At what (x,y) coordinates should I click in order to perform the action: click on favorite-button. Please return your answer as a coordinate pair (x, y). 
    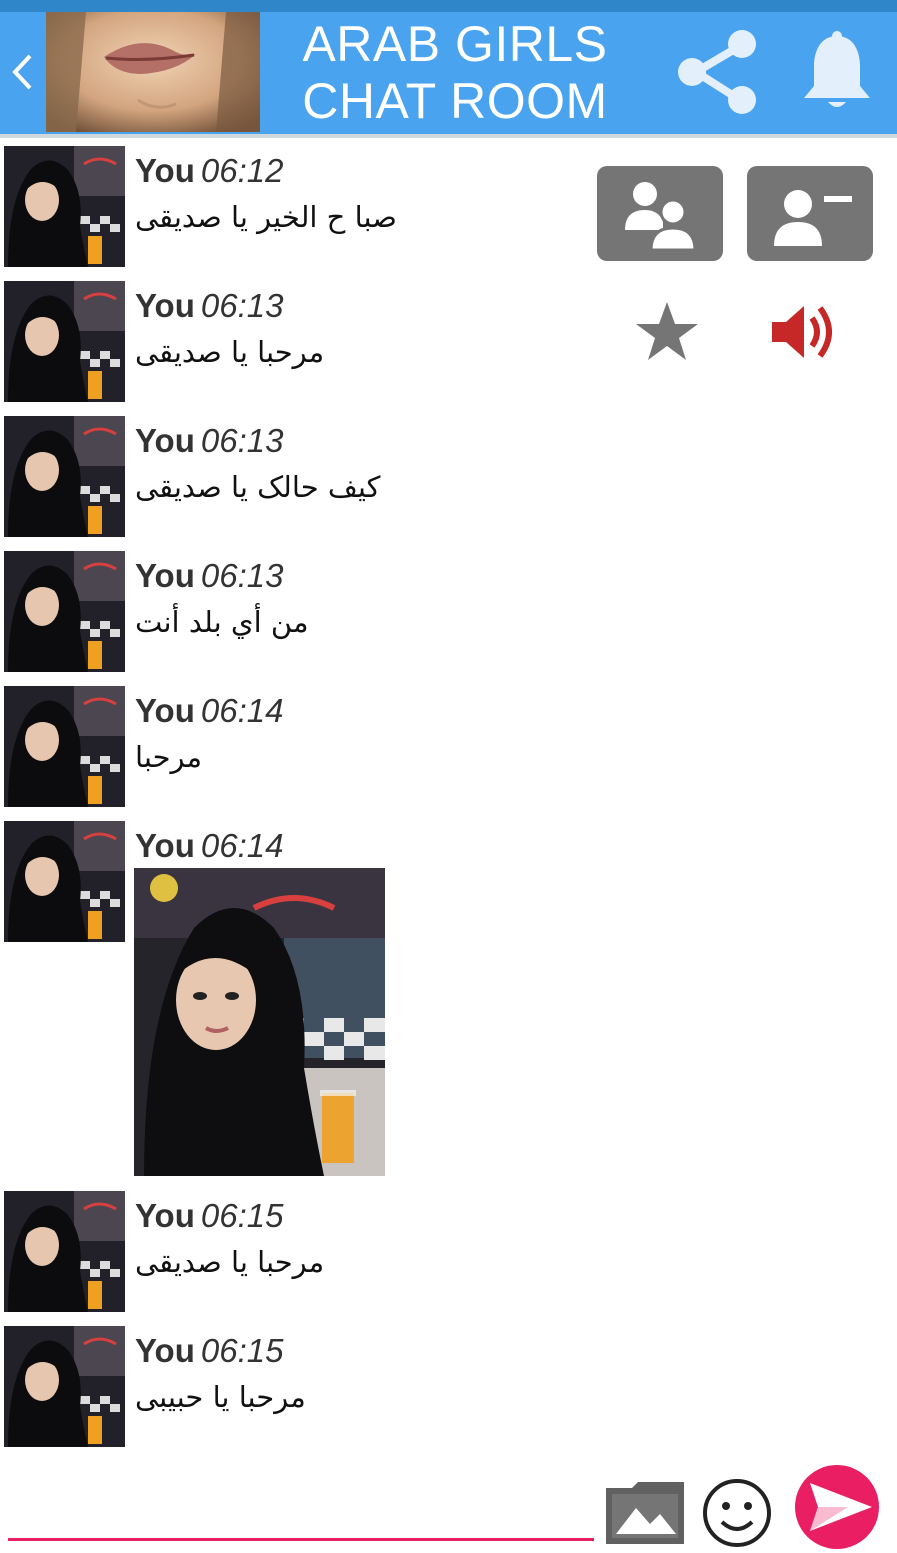
    Looking at the image, I should click on (667, 332).